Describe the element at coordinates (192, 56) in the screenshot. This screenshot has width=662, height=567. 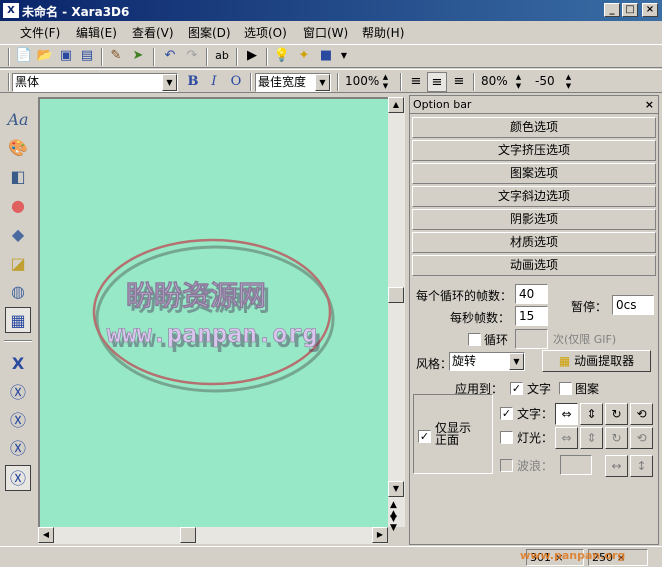
I see `redo-icon: ↷` at that location.